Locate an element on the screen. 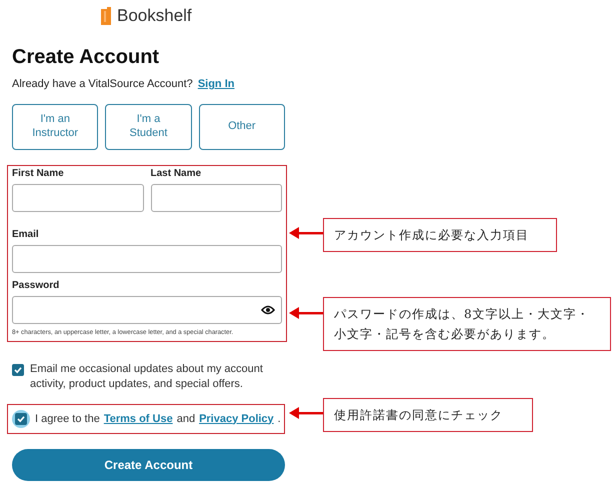 The height and width of the screenshot is (484, 612). role-button: I'm a Student is located at coordinates (148, 127).